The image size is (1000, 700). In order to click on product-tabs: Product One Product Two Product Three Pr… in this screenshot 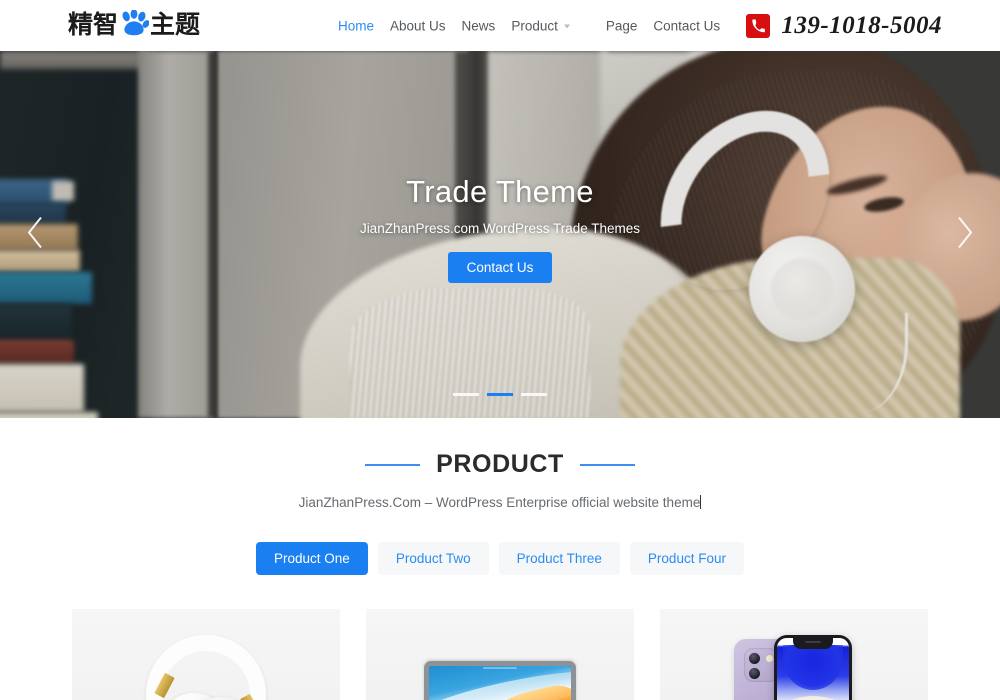, I will do `click(500, 558)`.